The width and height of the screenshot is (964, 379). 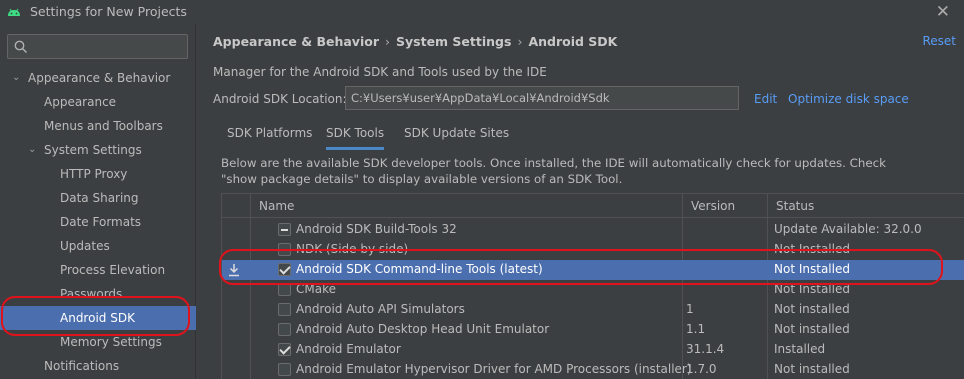 I want to click on row-version: 1, so click(x=690, y=309).